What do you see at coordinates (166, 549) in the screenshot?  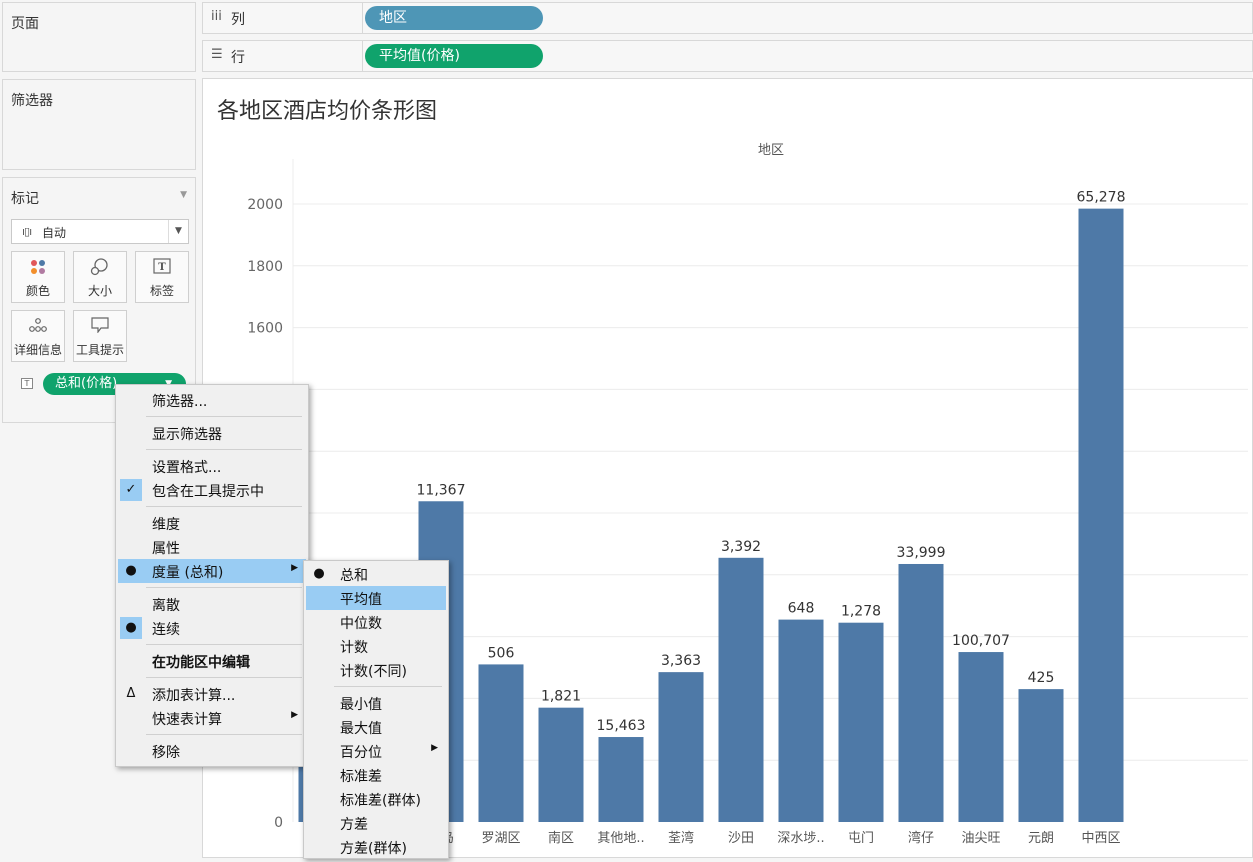 I see `menu-item-label: 属性` at bounding box center [166, 549].